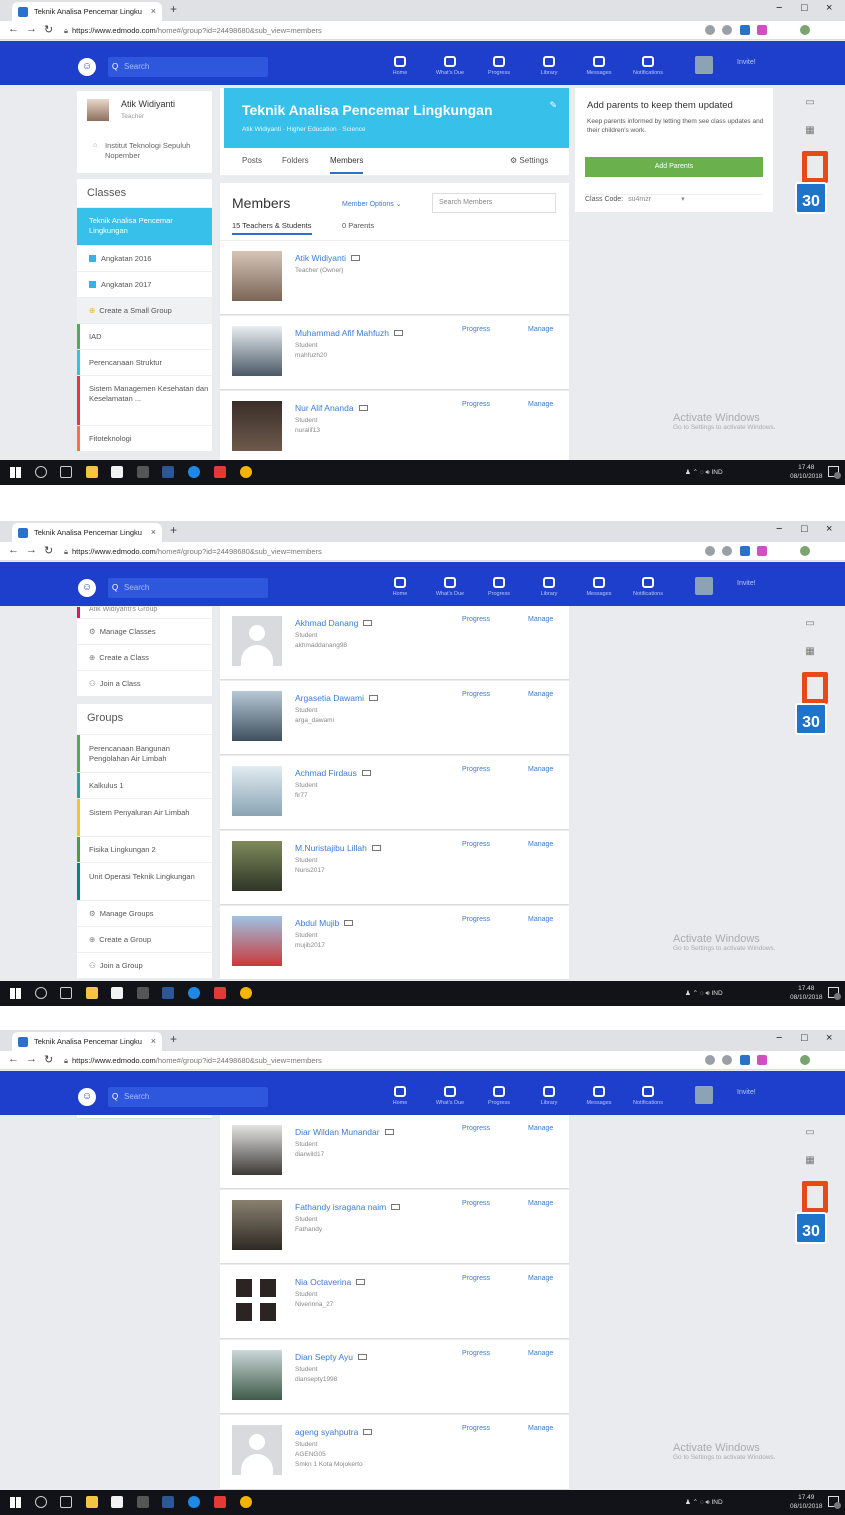  What do you see at coordinates (144, 657) in the screenshot?
I see `create-class-link: ⊕ Create a Class` at bounding box center [144, 657].